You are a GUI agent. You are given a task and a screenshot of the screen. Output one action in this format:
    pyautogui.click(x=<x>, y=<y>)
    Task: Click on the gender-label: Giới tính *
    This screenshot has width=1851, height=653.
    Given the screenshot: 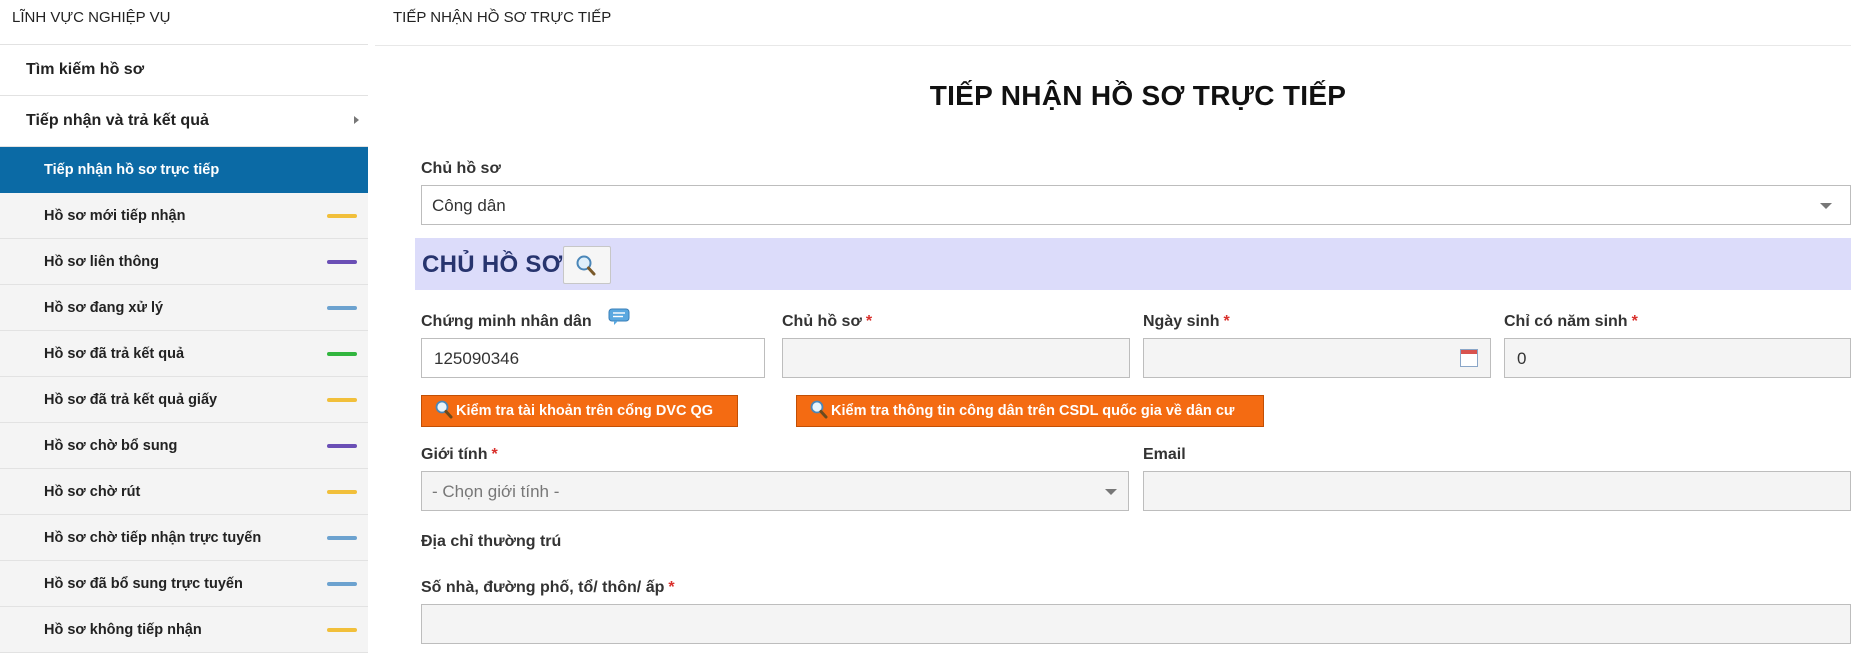 What is the action you would take?
    pyautogui.click(x=459, y=455)
    